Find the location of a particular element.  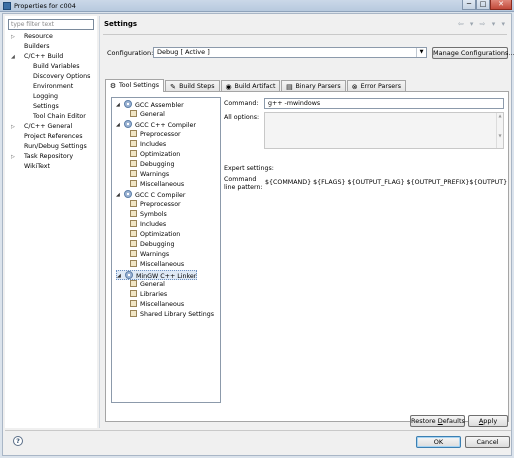

tool-tree-tool: ◢ GCC C Compiler is located at coordinates (150, 195).